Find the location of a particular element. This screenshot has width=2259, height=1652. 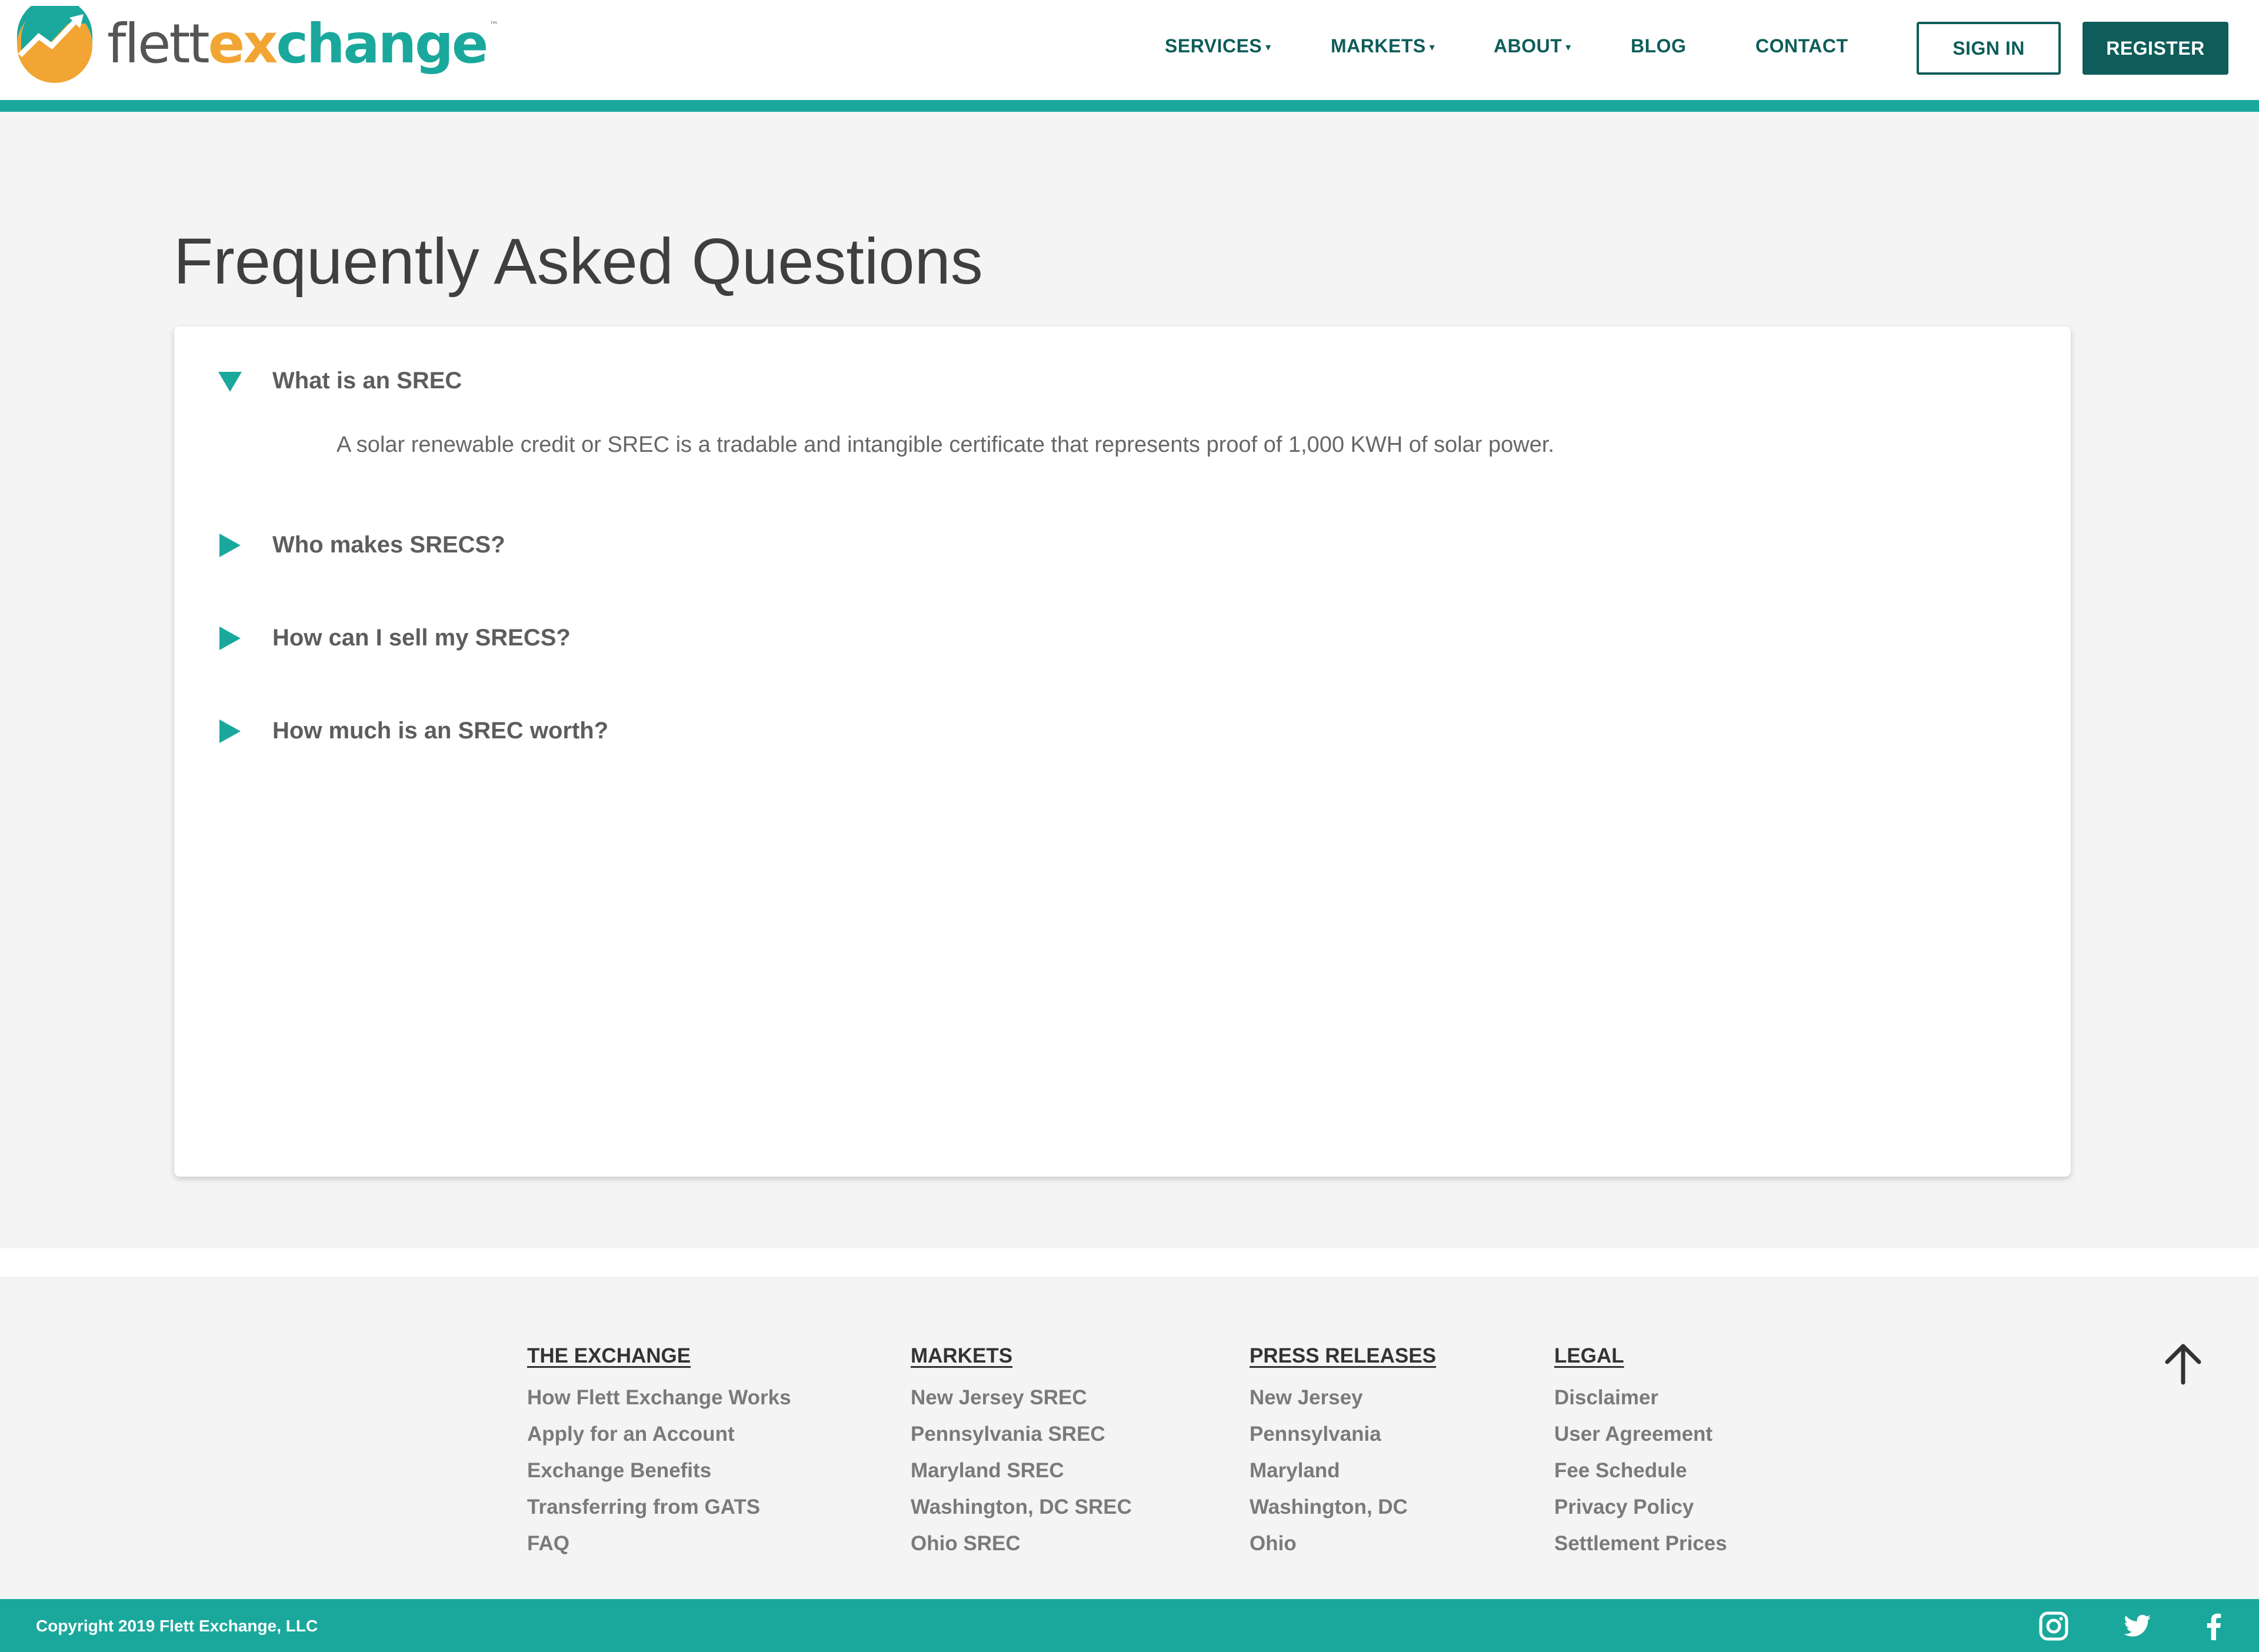

footer-link: Apply for an Account is located at coordinates (659, 1434).